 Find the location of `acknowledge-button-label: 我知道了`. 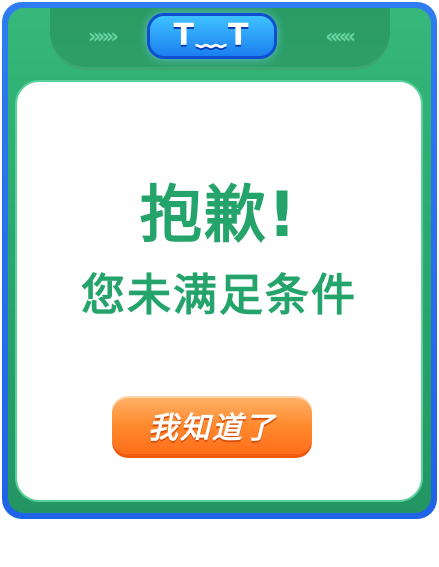

acknowledge-button-label: 我知道了 is located at coordinates (212, 428).